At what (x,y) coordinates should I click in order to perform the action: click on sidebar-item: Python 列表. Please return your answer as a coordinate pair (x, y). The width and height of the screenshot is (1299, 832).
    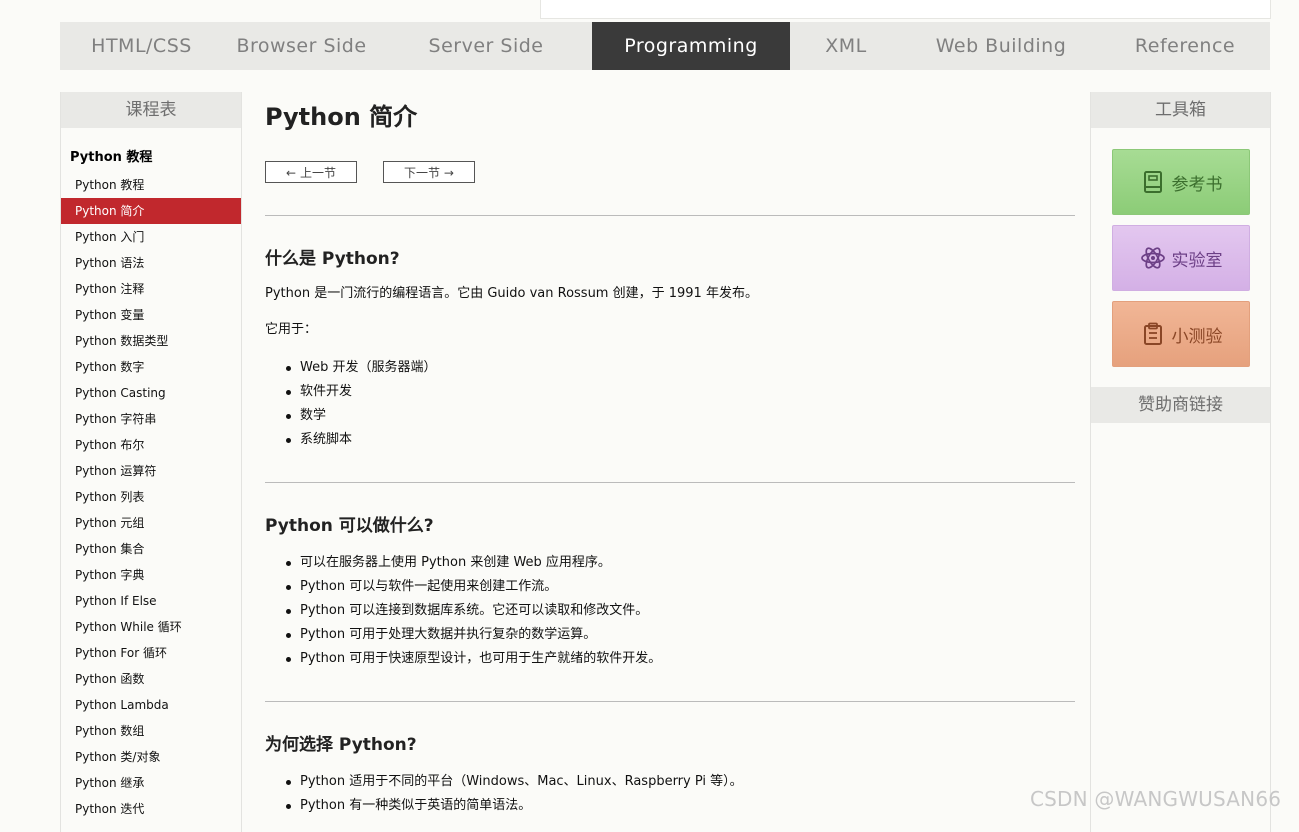
    Looking at the image, I should click on (151, 497).